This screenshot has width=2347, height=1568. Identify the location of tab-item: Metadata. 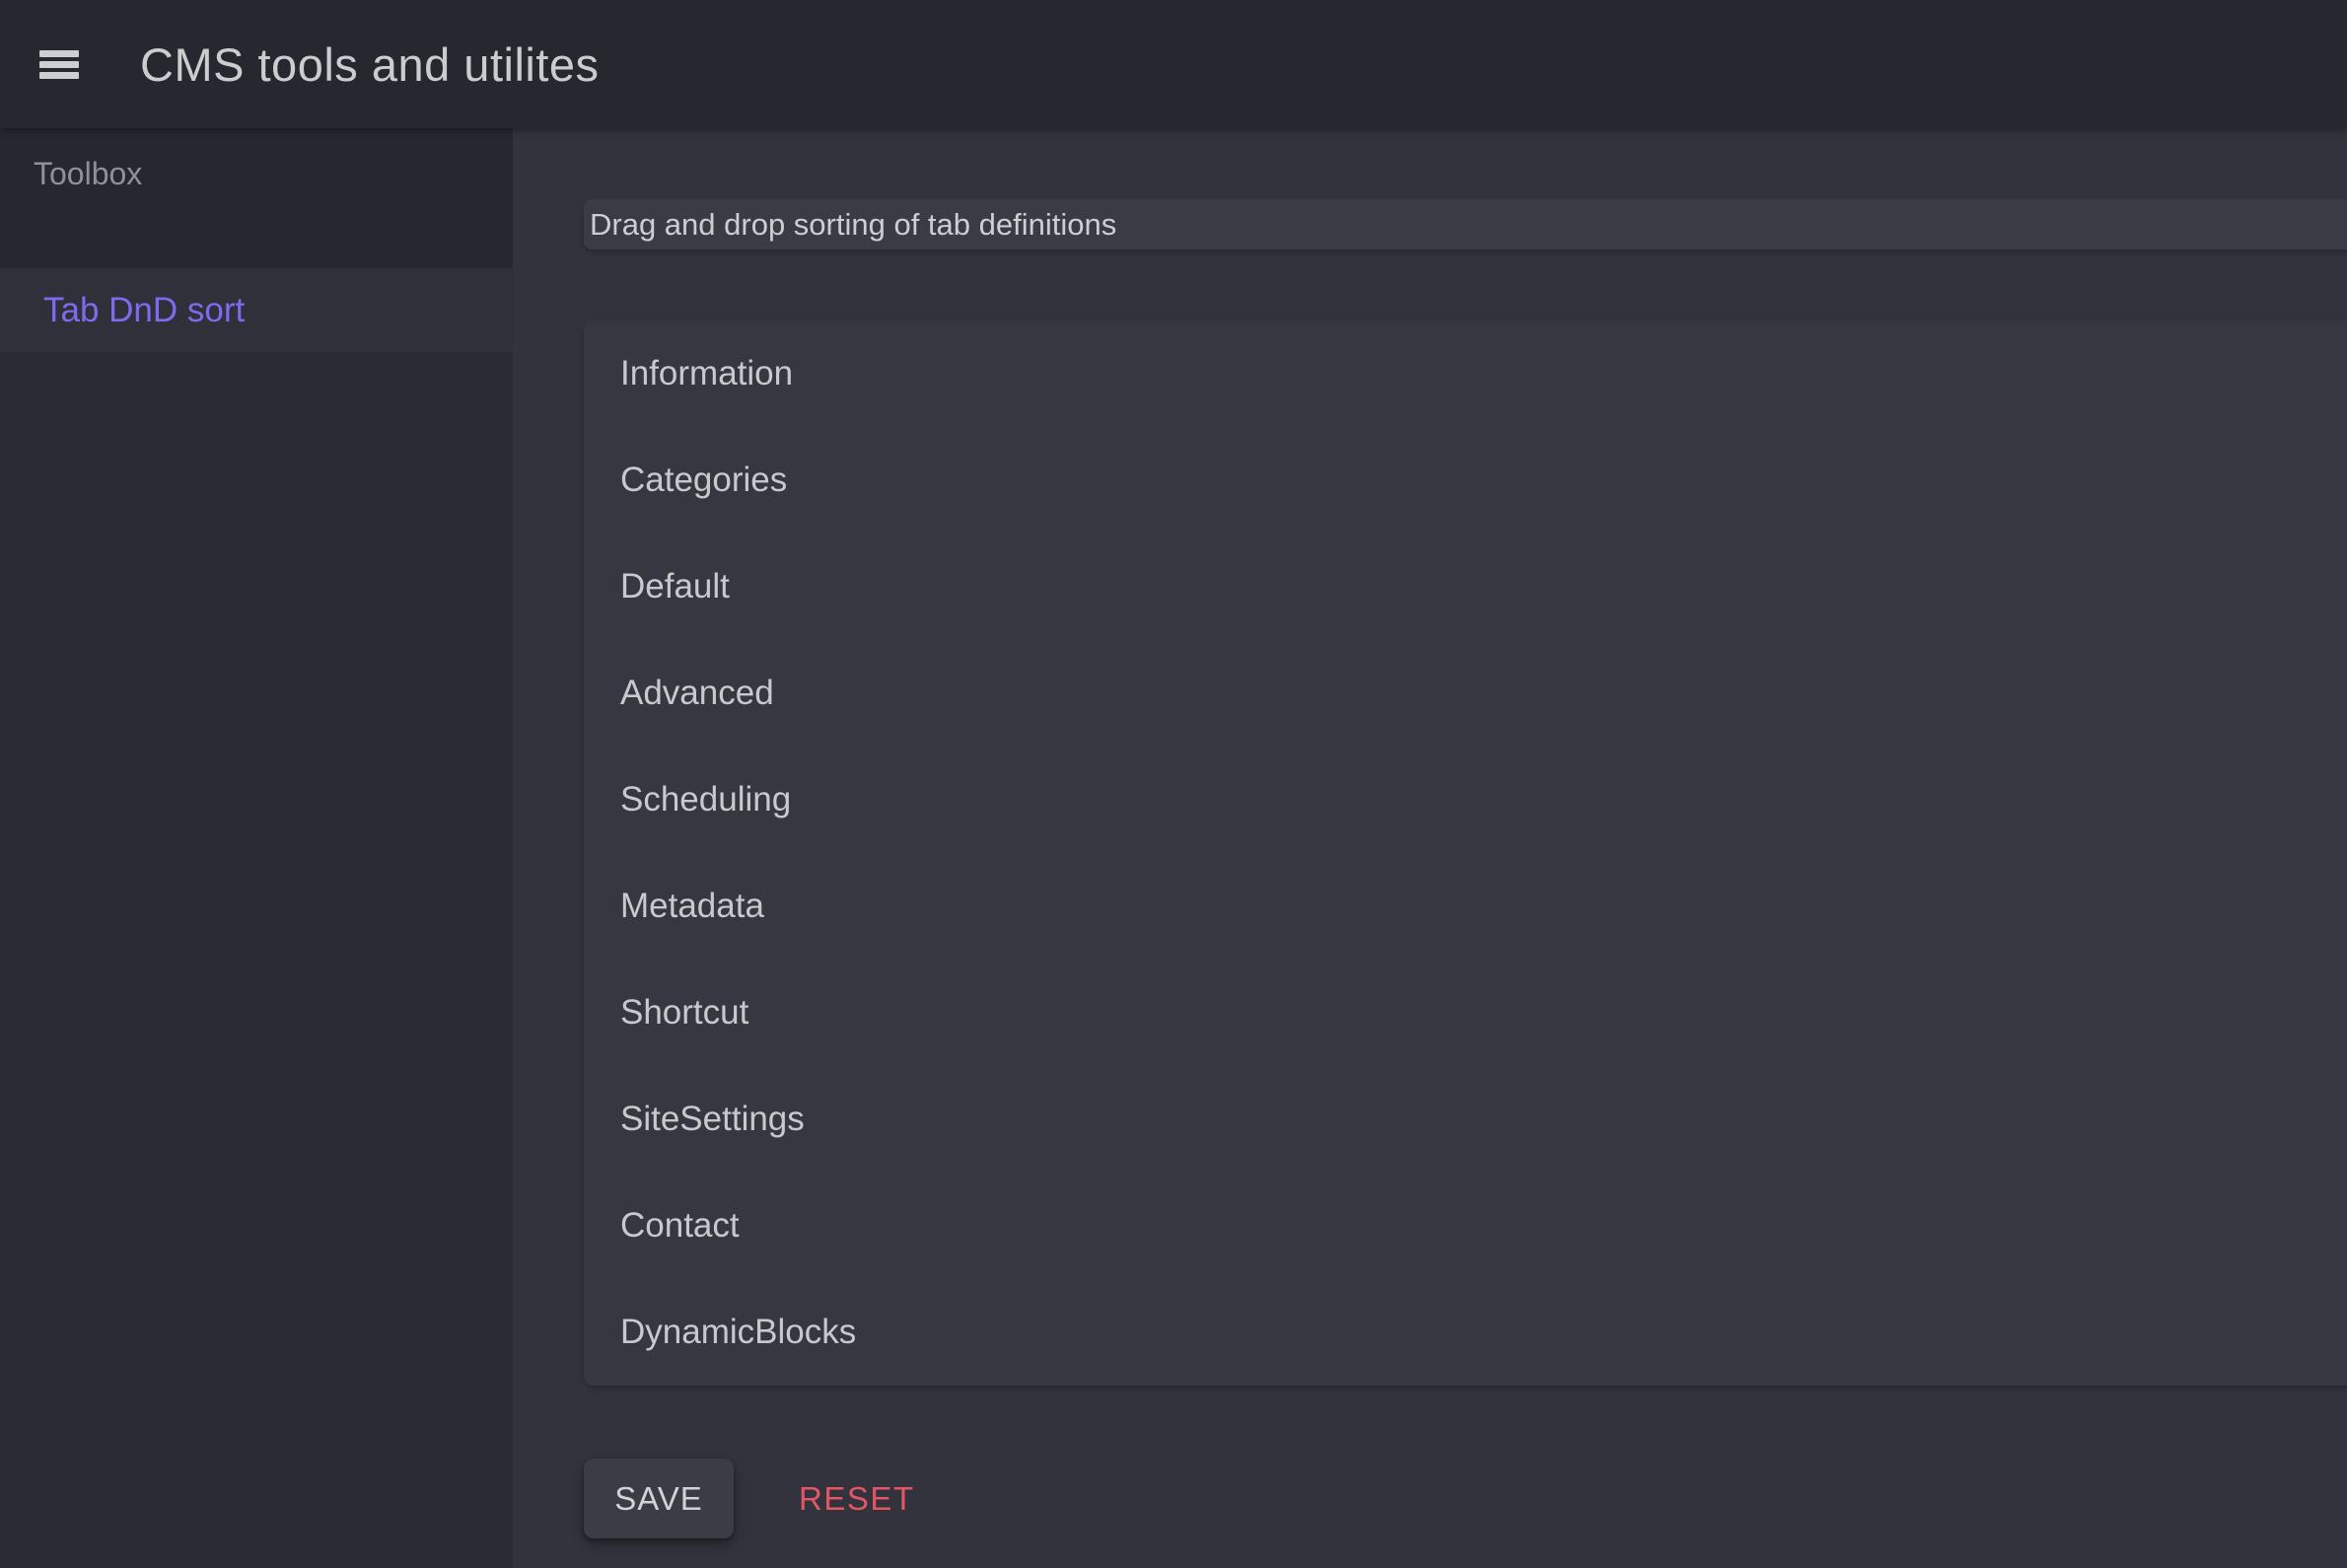
(1465, 906).